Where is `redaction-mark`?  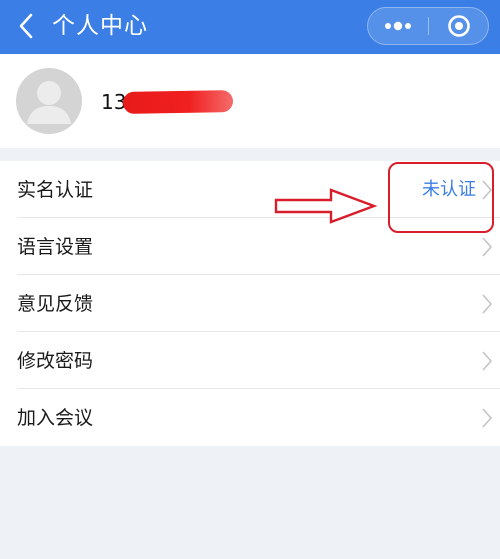
redaction-mark is located at coordinates (178, 102).